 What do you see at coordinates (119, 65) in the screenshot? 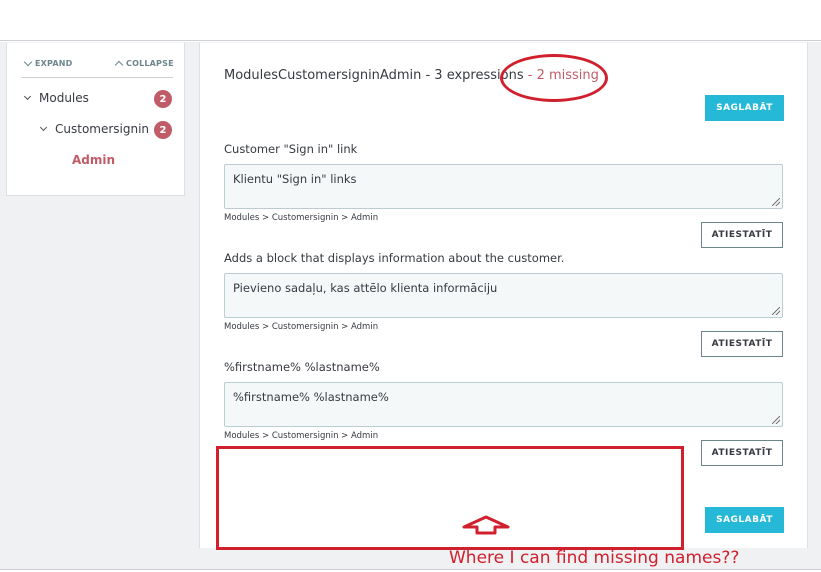
I see `chevron-up-icon` at bounding box center [119, 65].